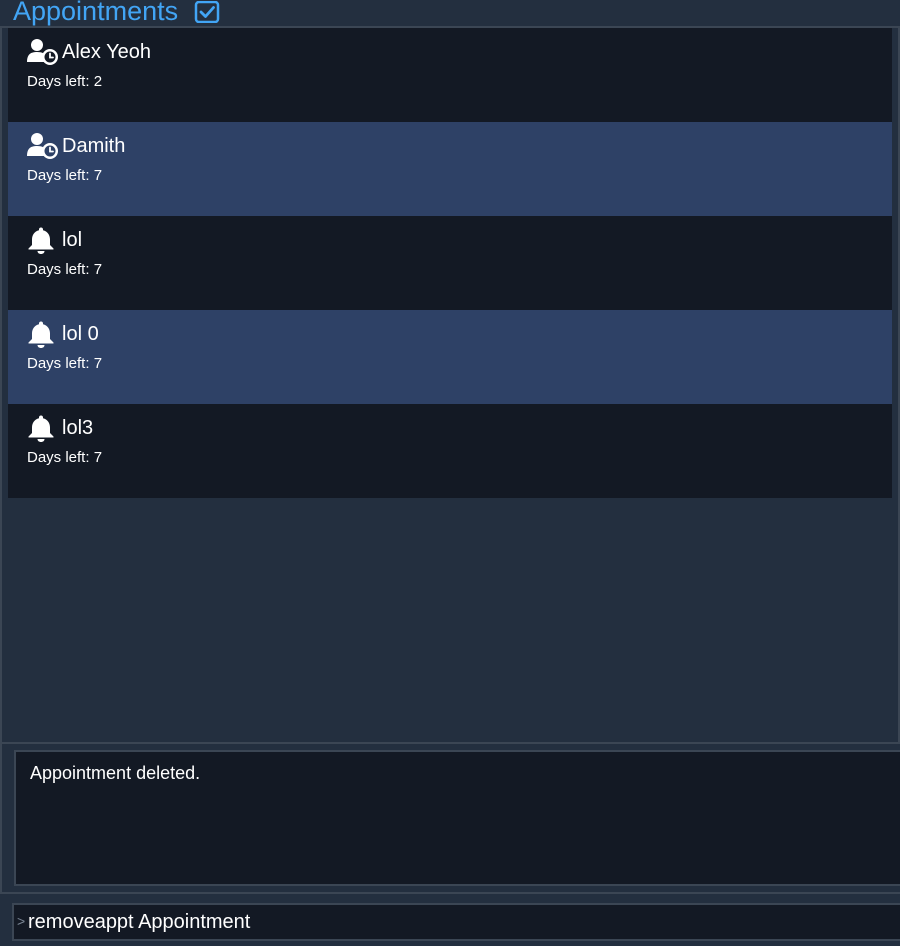  Describe the element at coordinates (96, 13) in the screenshot. I see `page-title: Appointments` at that location.